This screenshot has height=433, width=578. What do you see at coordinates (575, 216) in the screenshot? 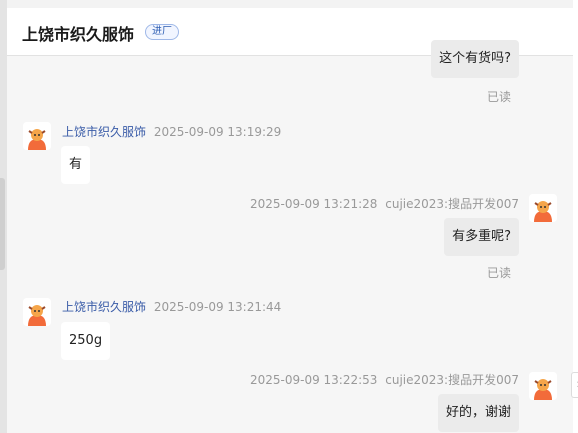
I see `right-edge` at bounding box center [575, 216].